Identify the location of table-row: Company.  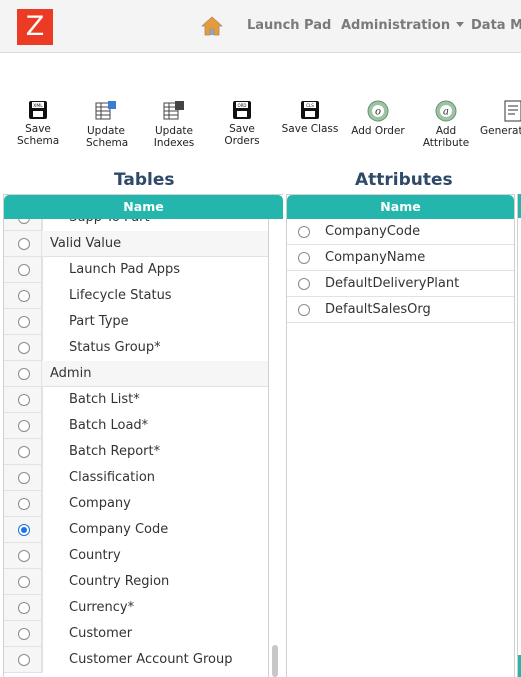
(136, 504).